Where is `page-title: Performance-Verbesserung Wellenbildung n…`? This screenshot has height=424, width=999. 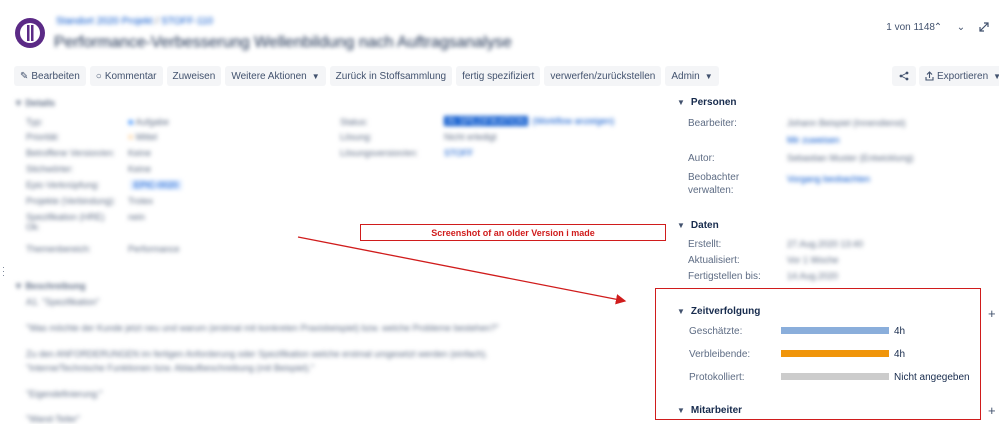 page-title: Performance-Verbesserung Wellenbildung n… is located at coordinates (283, 42).